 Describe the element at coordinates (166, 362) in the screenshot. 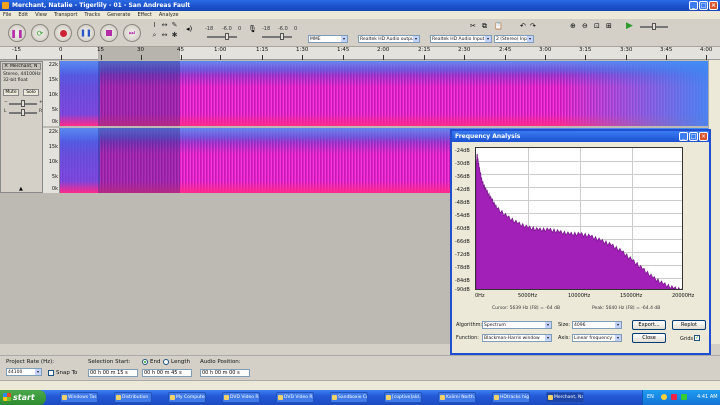

I see `length-radio` at that location.